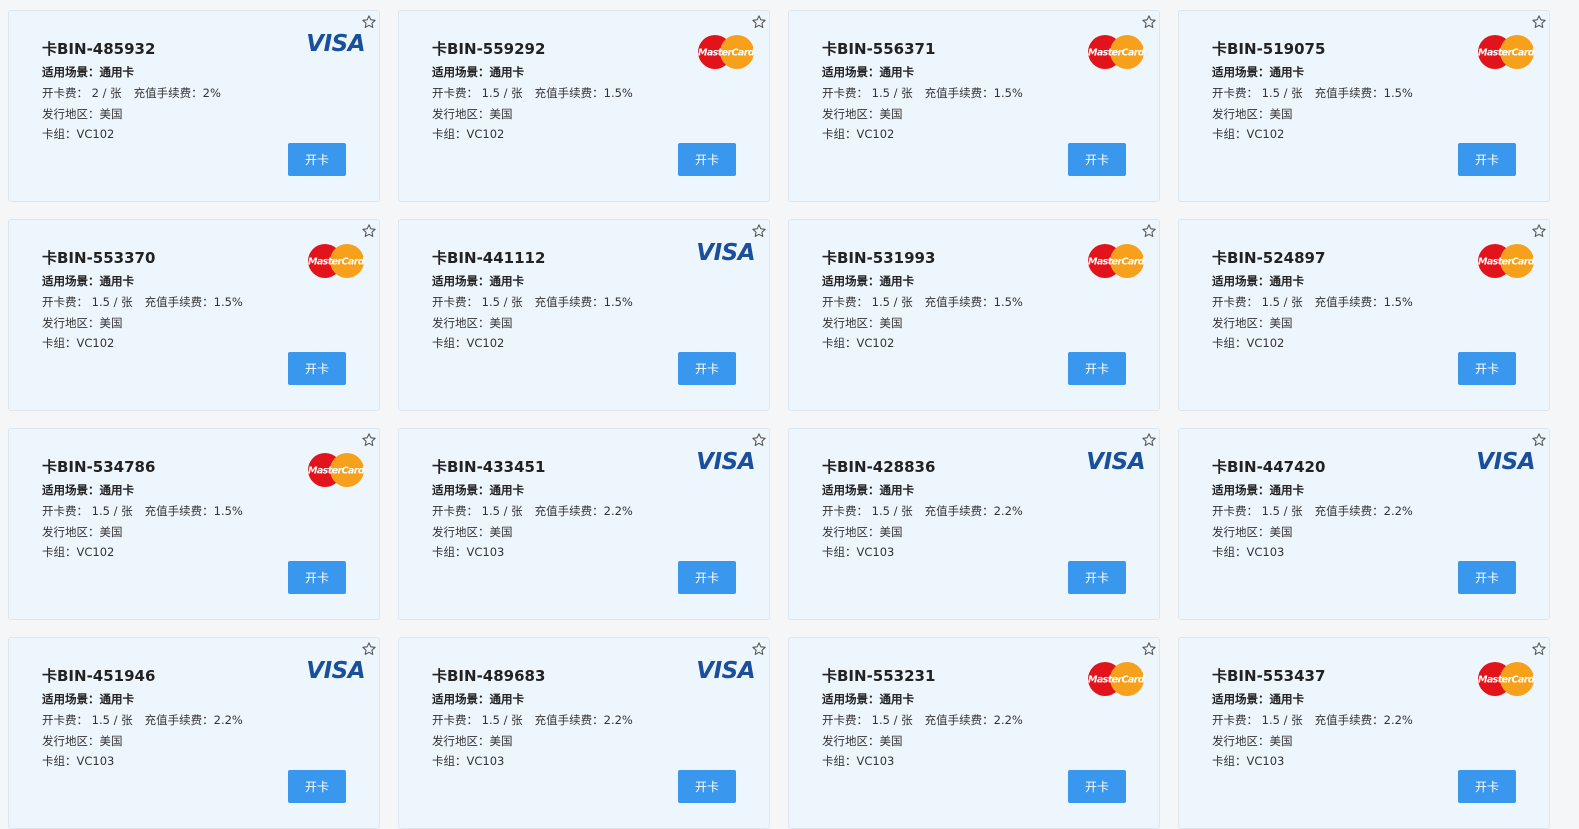  What do you see at coordinates (99, 676) in the screenshot?
I see `card-bin-title: 卡BIN-451946` at bounding box center [99, 676].